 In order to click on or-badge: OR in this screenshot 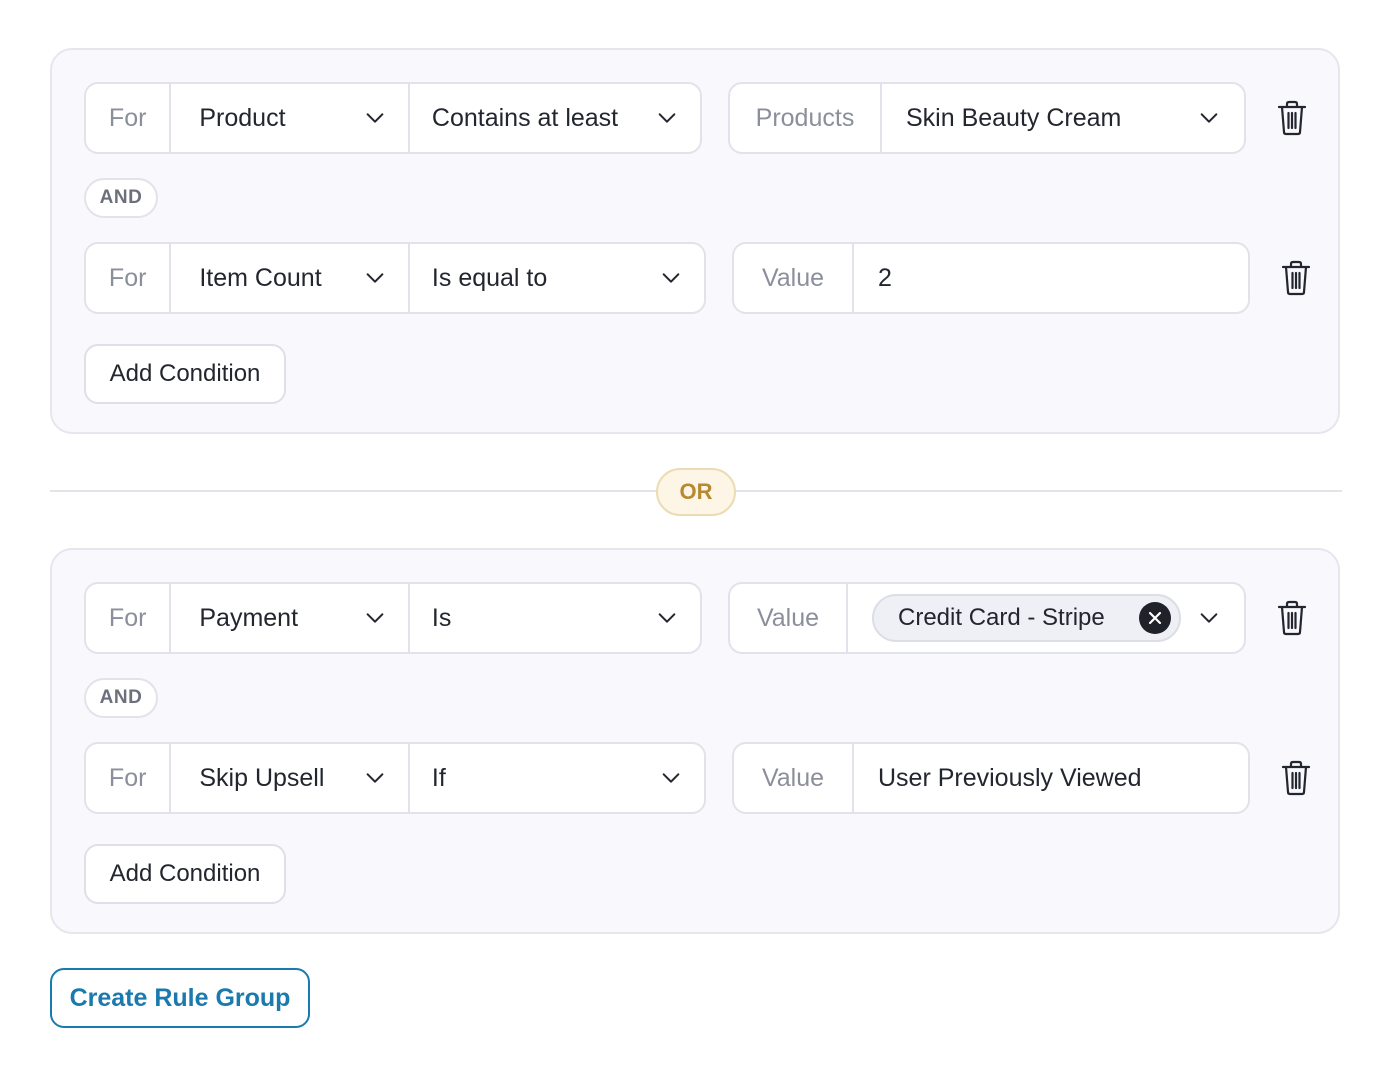, I will do `click(696, 492)`.